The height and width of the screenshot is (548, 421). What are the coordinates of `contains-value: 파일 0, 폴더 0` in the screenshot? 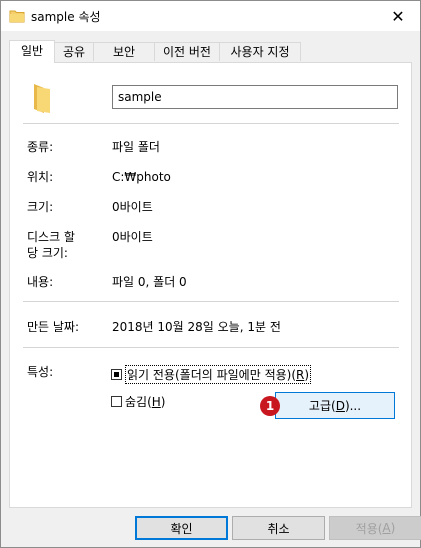 It's located at (149, 282).